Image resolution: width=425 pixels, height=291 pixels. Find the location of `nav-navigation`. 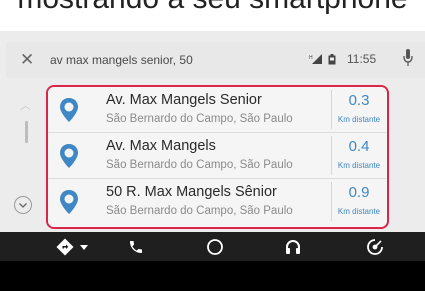

nav-navigation is located at coordinates (72, 247).